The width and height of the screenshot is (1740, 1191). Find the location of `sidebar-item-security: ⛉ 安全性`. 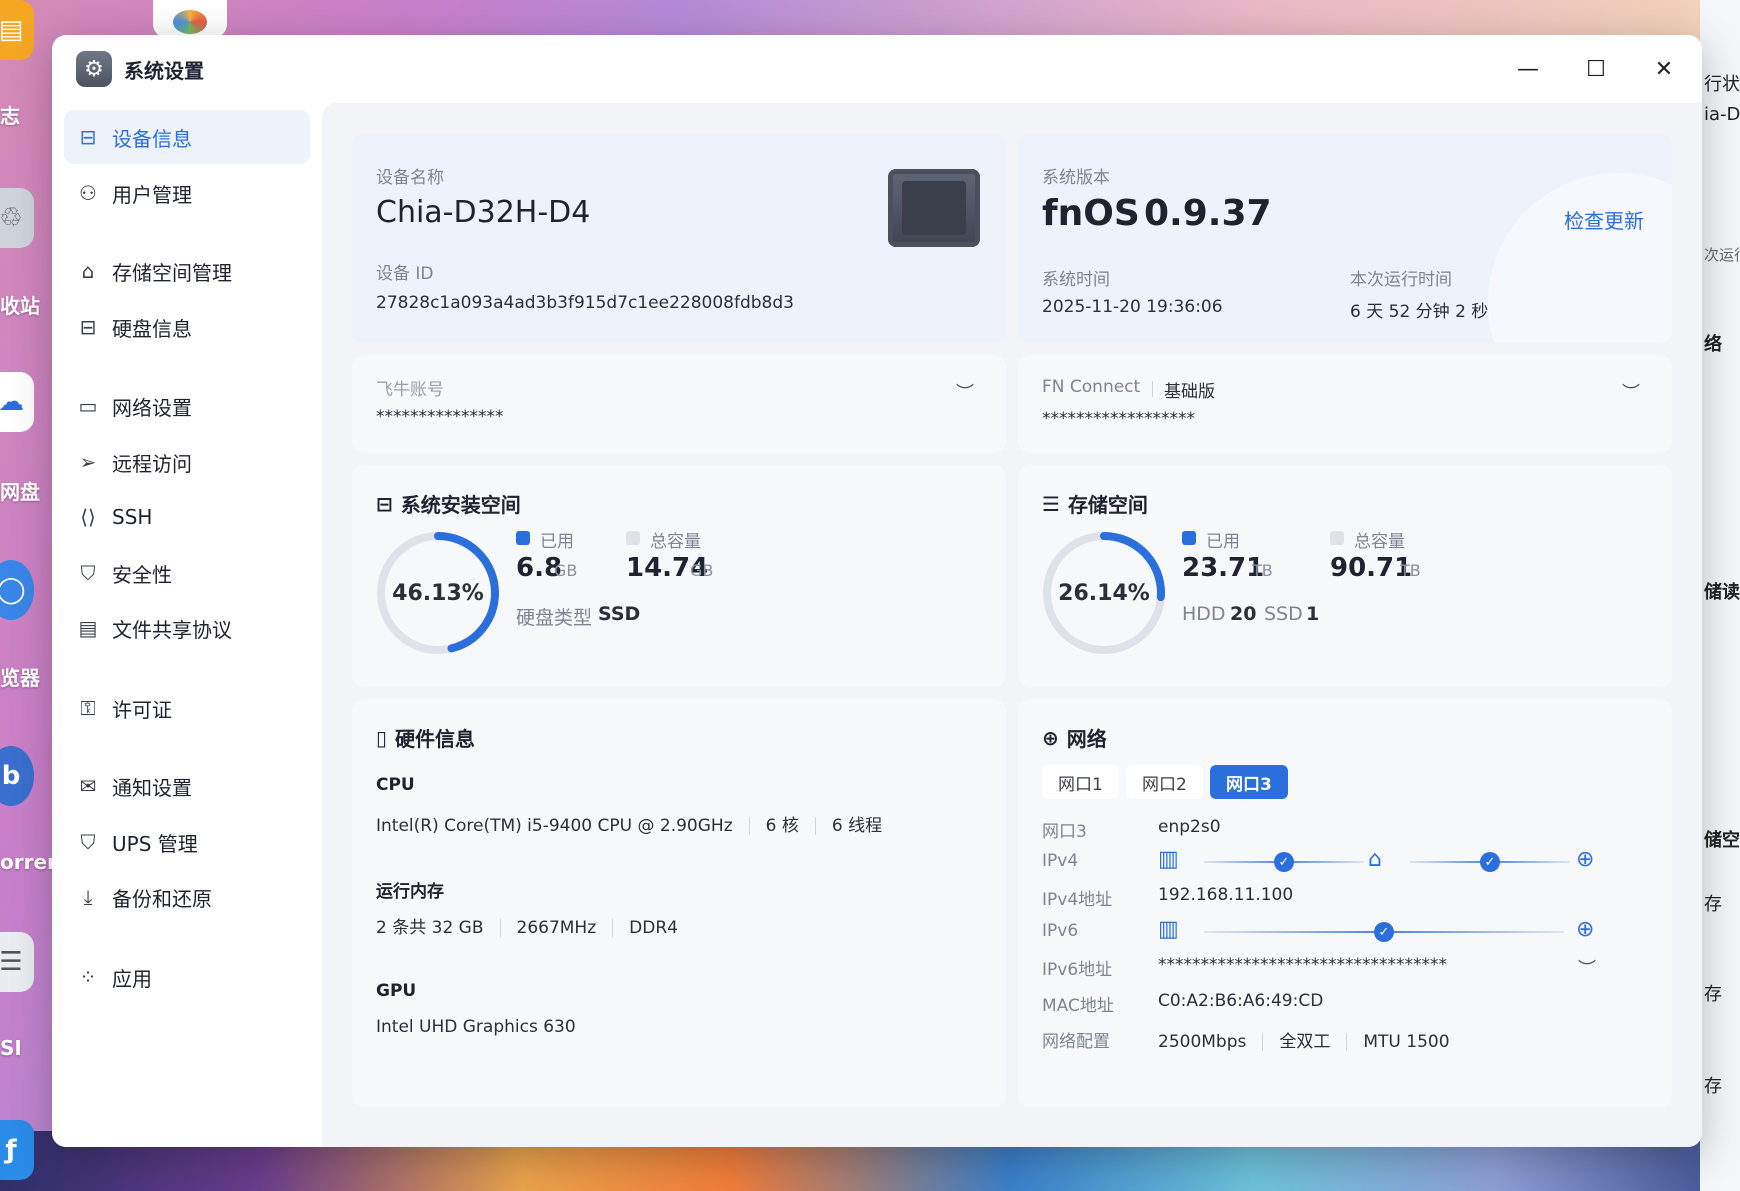

sidebar-item-security: ⛉ 安全性 is located at coordinates (187, 573).